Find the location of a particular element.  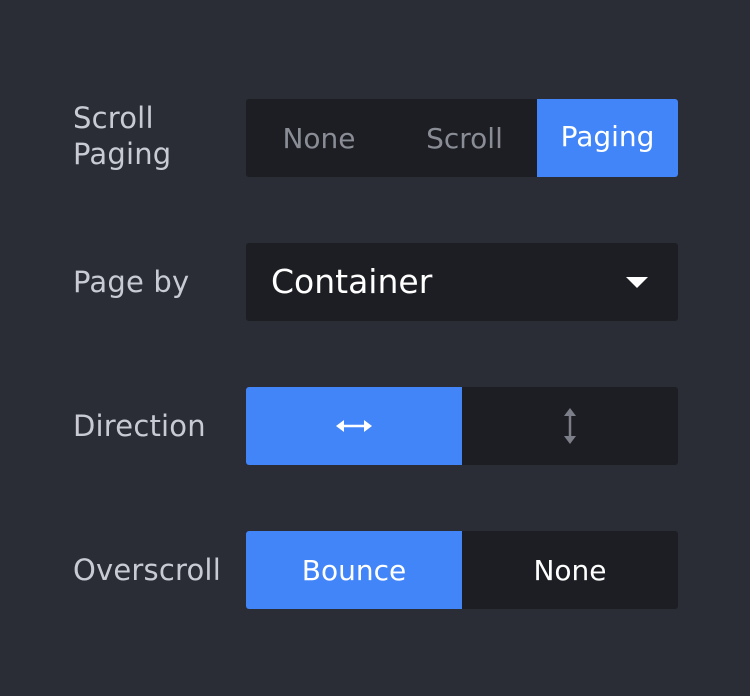

direction-option-vertical is located at coordinates (570, 426).